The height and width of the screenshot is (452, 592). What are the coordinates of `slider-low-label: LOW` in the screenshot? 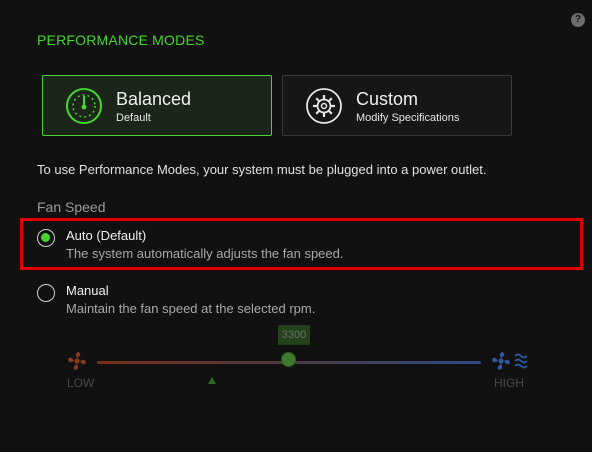 It's located at (81, 383).